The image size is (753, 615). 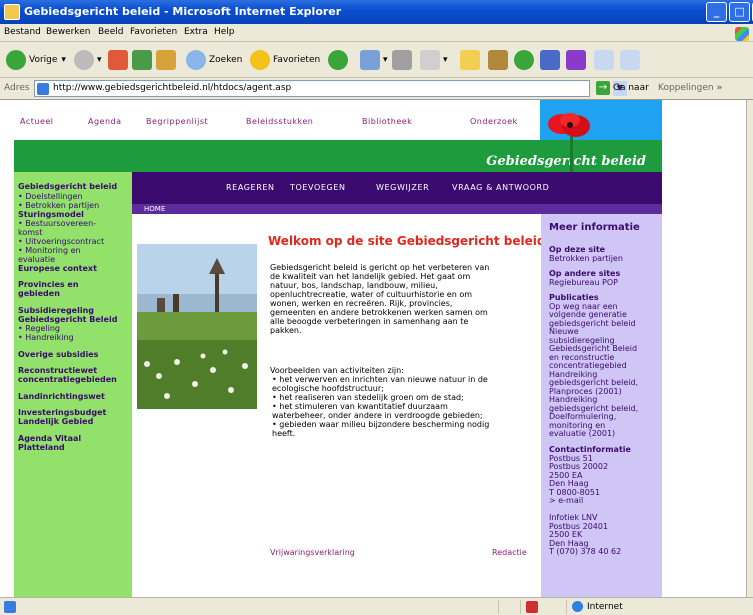 What do you see at coordinates (583, 283) in the screenshot?
I see `info-link: Regiebureau POP` at bounding box center [583, 283].